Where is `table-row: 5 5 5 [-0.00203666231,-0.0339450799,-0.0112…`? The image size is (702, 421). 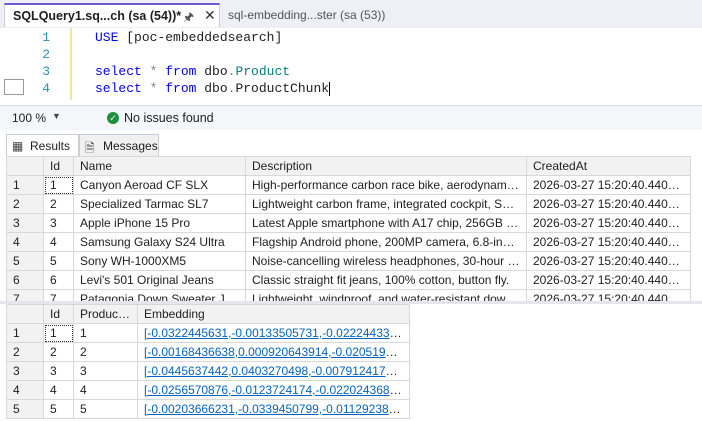 table-row: 5 5 5 [-0.00203666231,-0.0339450799,-0.0112… is located at coordinates (208, 409).